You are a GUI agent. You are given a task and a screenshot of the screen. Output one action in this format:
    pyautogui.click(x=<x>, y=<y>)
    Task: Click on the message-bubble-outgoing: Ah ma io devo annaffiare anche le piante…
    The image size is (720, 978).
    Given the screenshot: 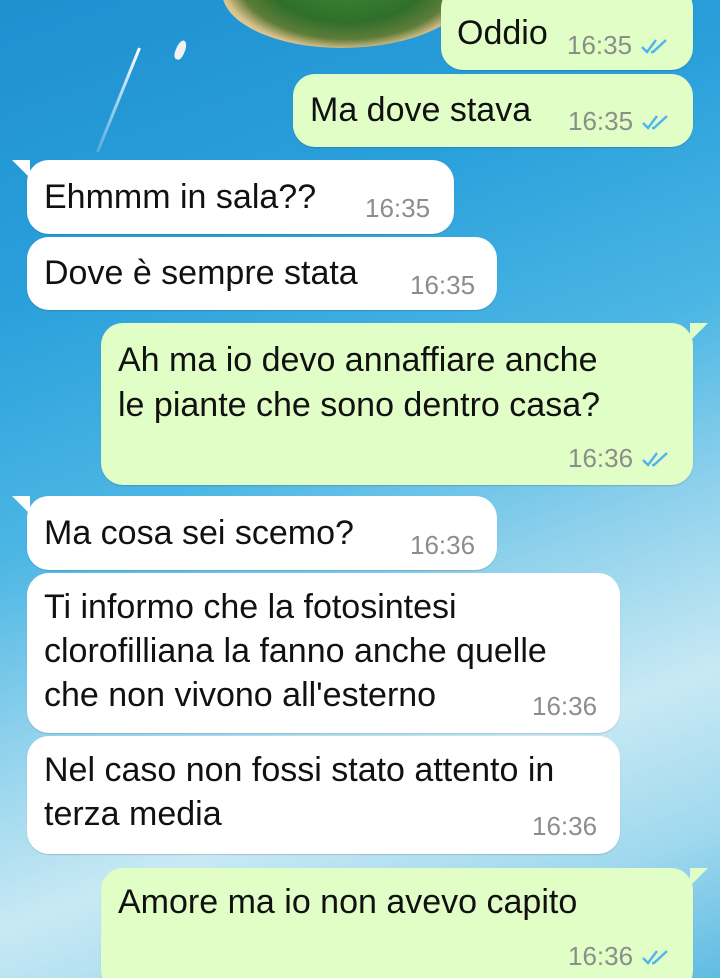 What is the action you would take?
    pyautogui.click(x=397, y=404)
    